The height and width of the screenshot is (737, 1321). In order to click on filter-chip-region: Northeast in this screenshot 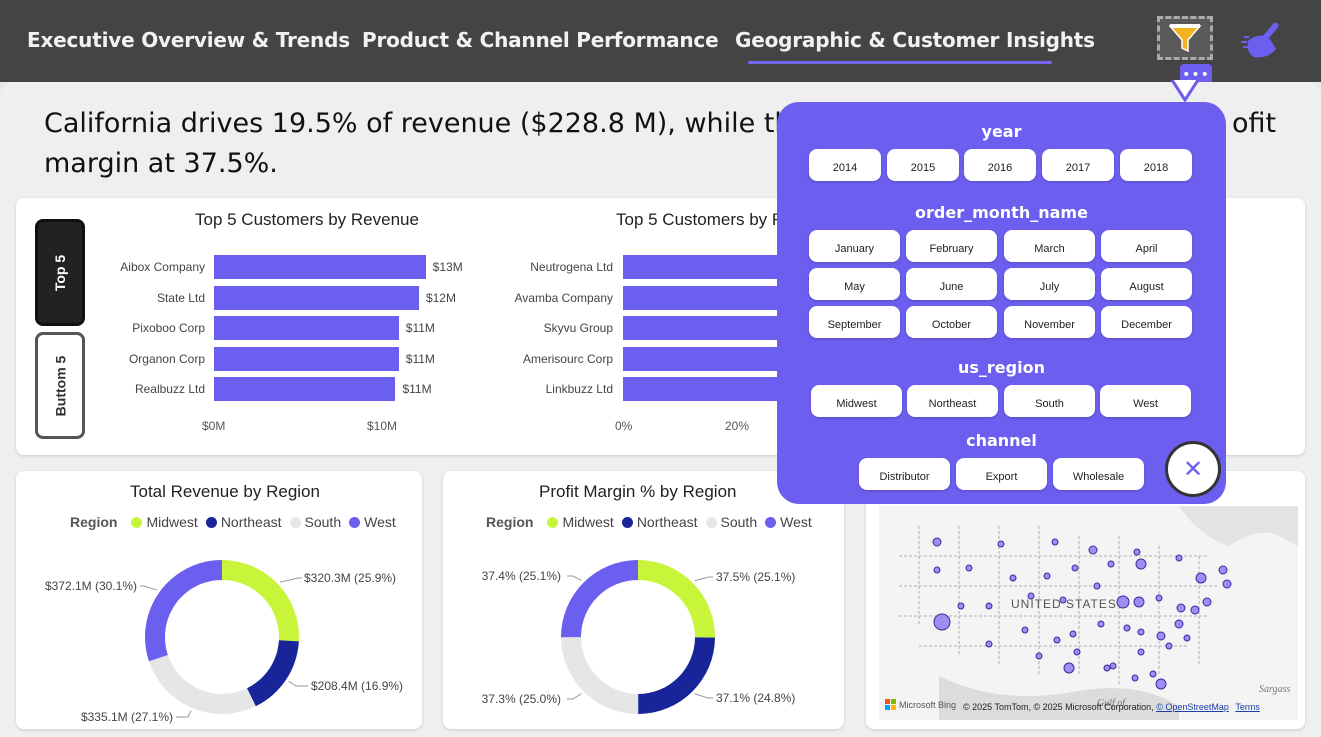, I will do `click(952, 401)`.